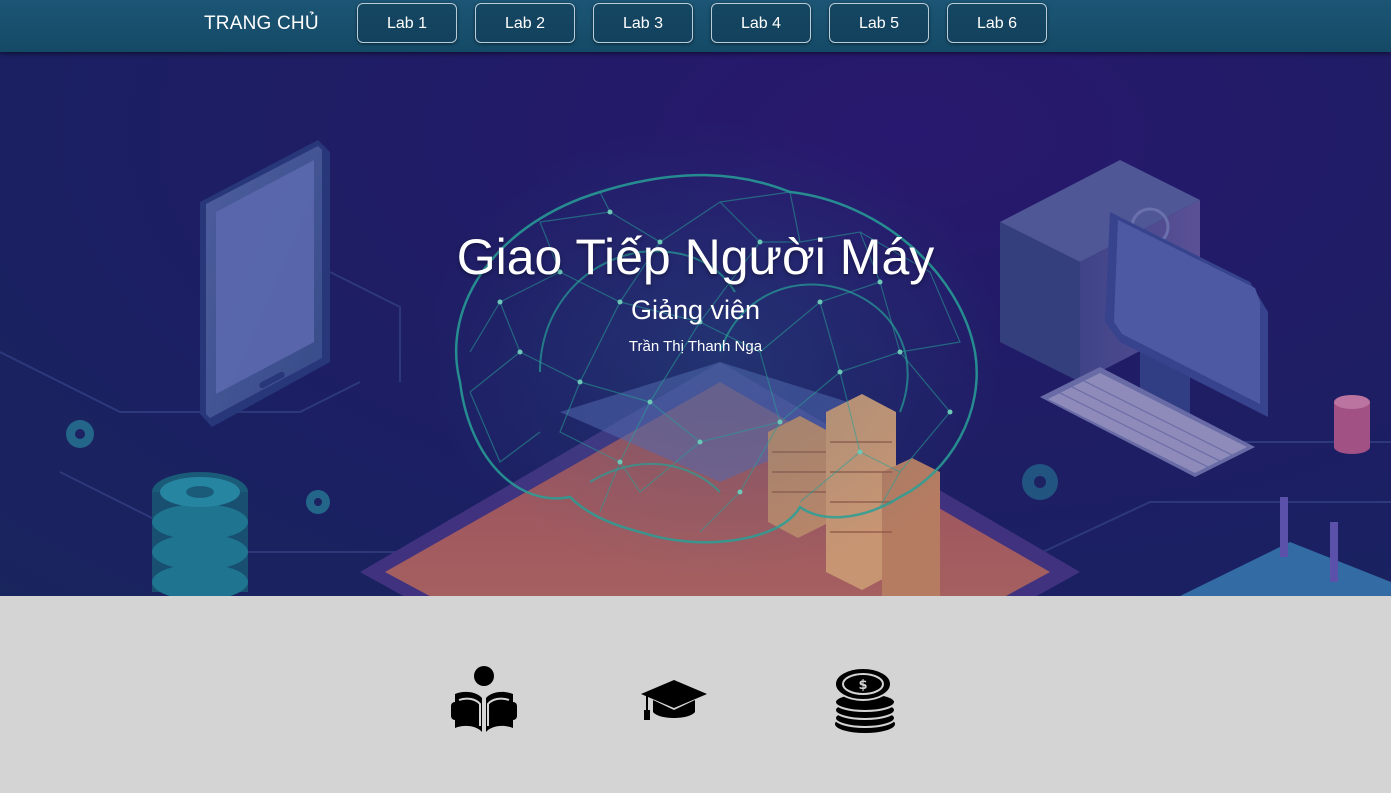 This screenshot has height=793, width=1391. What do you see at coordinates (484, 699) in the screenshot?
I see `reader-book-icon` at bounding box center [484, 699].